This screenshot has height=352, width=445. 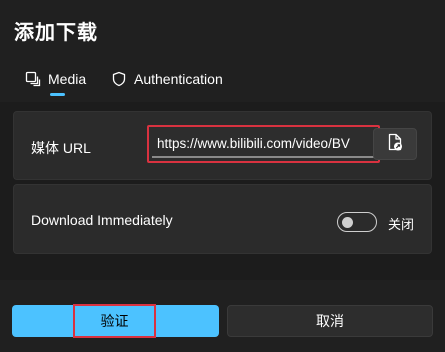 What do you see at coordinates (357, 222) in the screenshot?
I see `download-immediately-toggle` at bounding box center [357, 222].